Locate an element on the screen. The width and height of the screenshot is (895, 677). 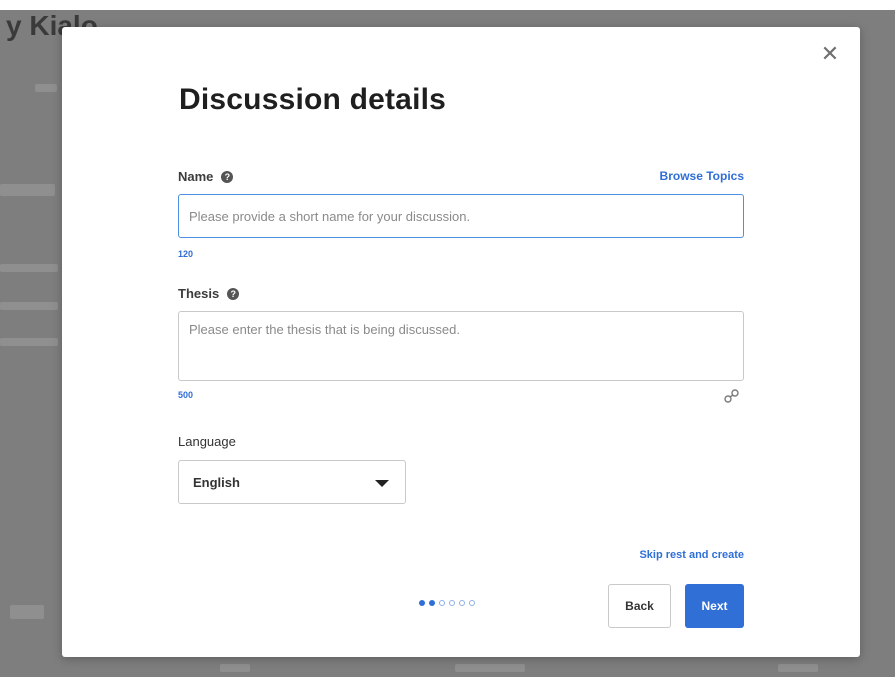
background-top-strip is located at coordinates (447, 5).